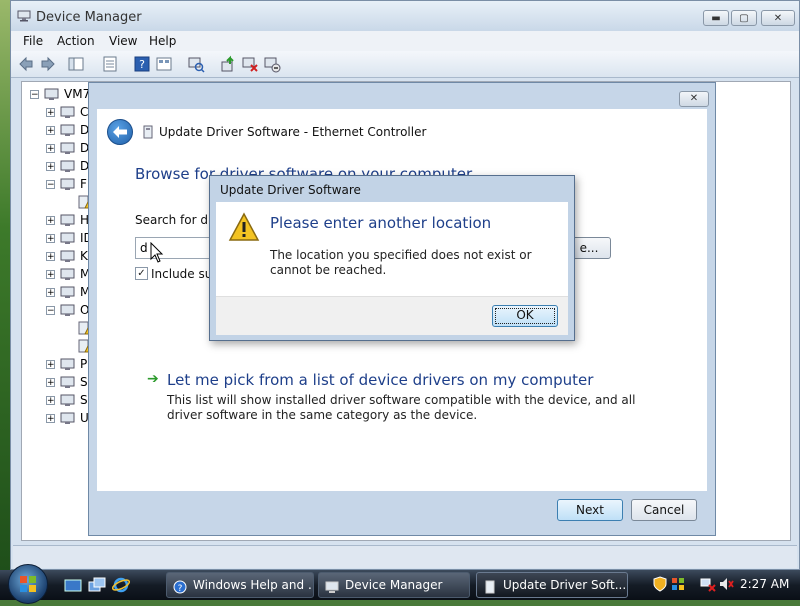 Image resolution: width=800 pixels, height=606 pixels. What do you see at coordinates (76, 64) in the screenshot?
I see `show-hide-tree-icon` at bounding box center [76, 64].